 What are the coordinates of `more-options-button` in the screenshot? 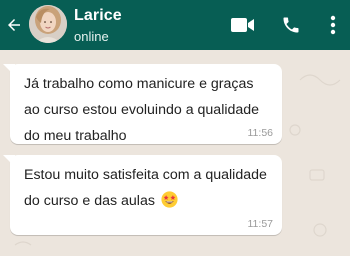 It's located at (333, 25).